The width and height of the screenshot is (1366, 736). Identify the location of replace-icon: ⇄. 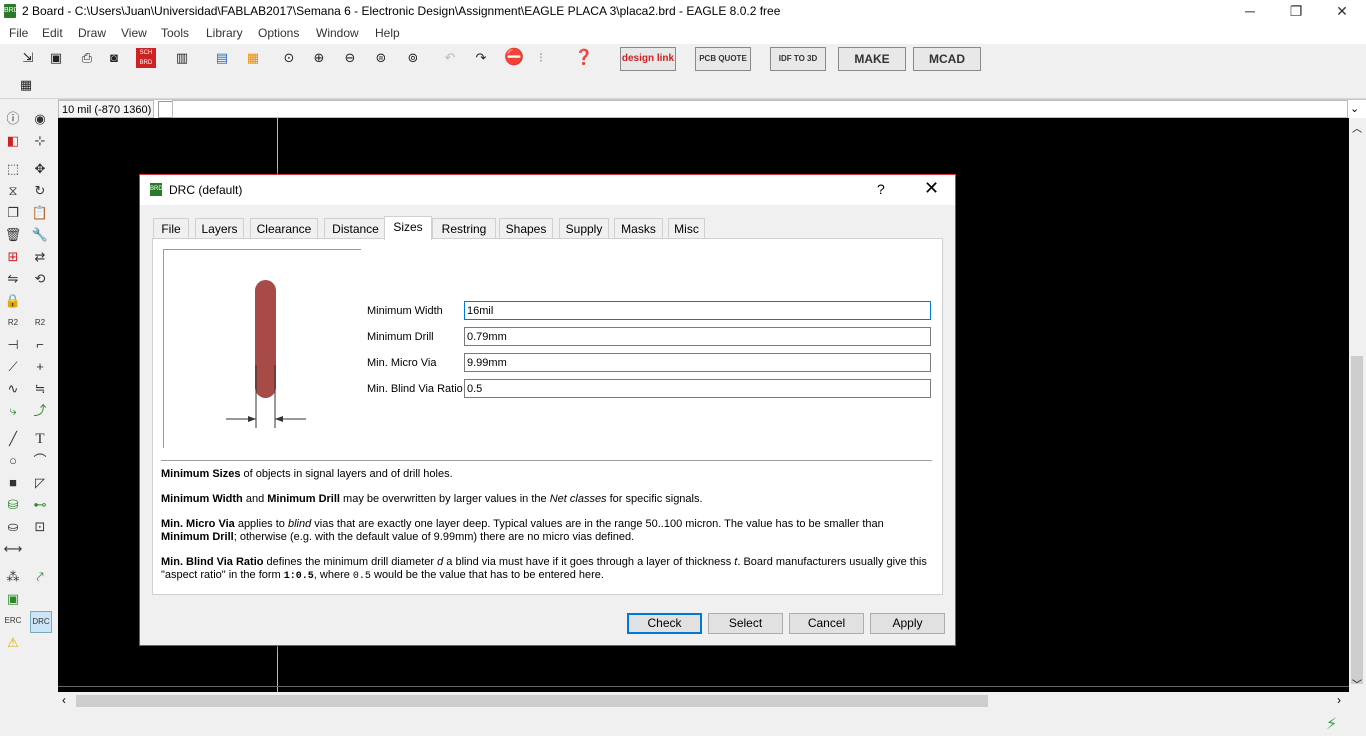
(40, 257).